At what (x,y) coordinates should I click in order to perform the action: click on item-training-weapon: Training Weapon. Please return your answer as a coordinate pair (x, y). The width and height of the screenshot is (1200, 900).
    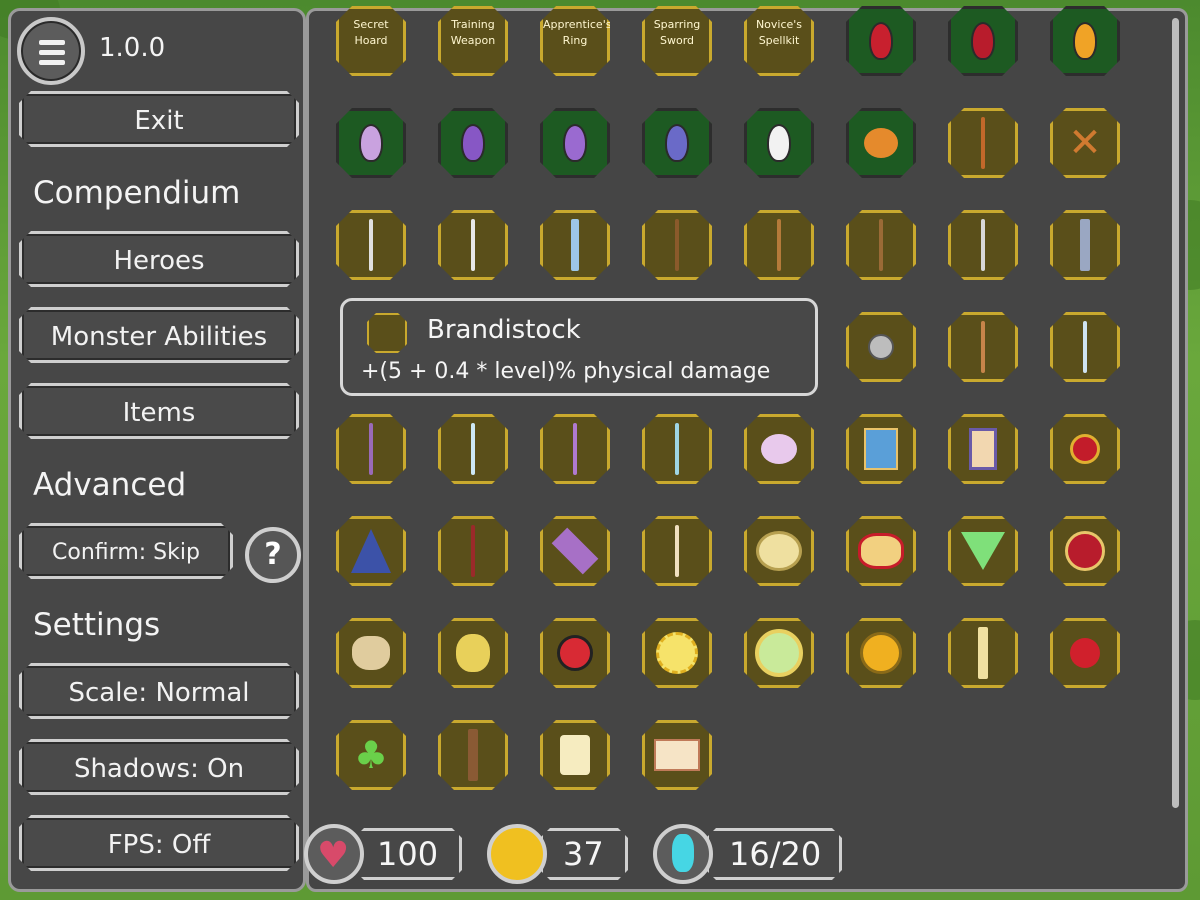
    Looking at the image, I should click on (473, 41).